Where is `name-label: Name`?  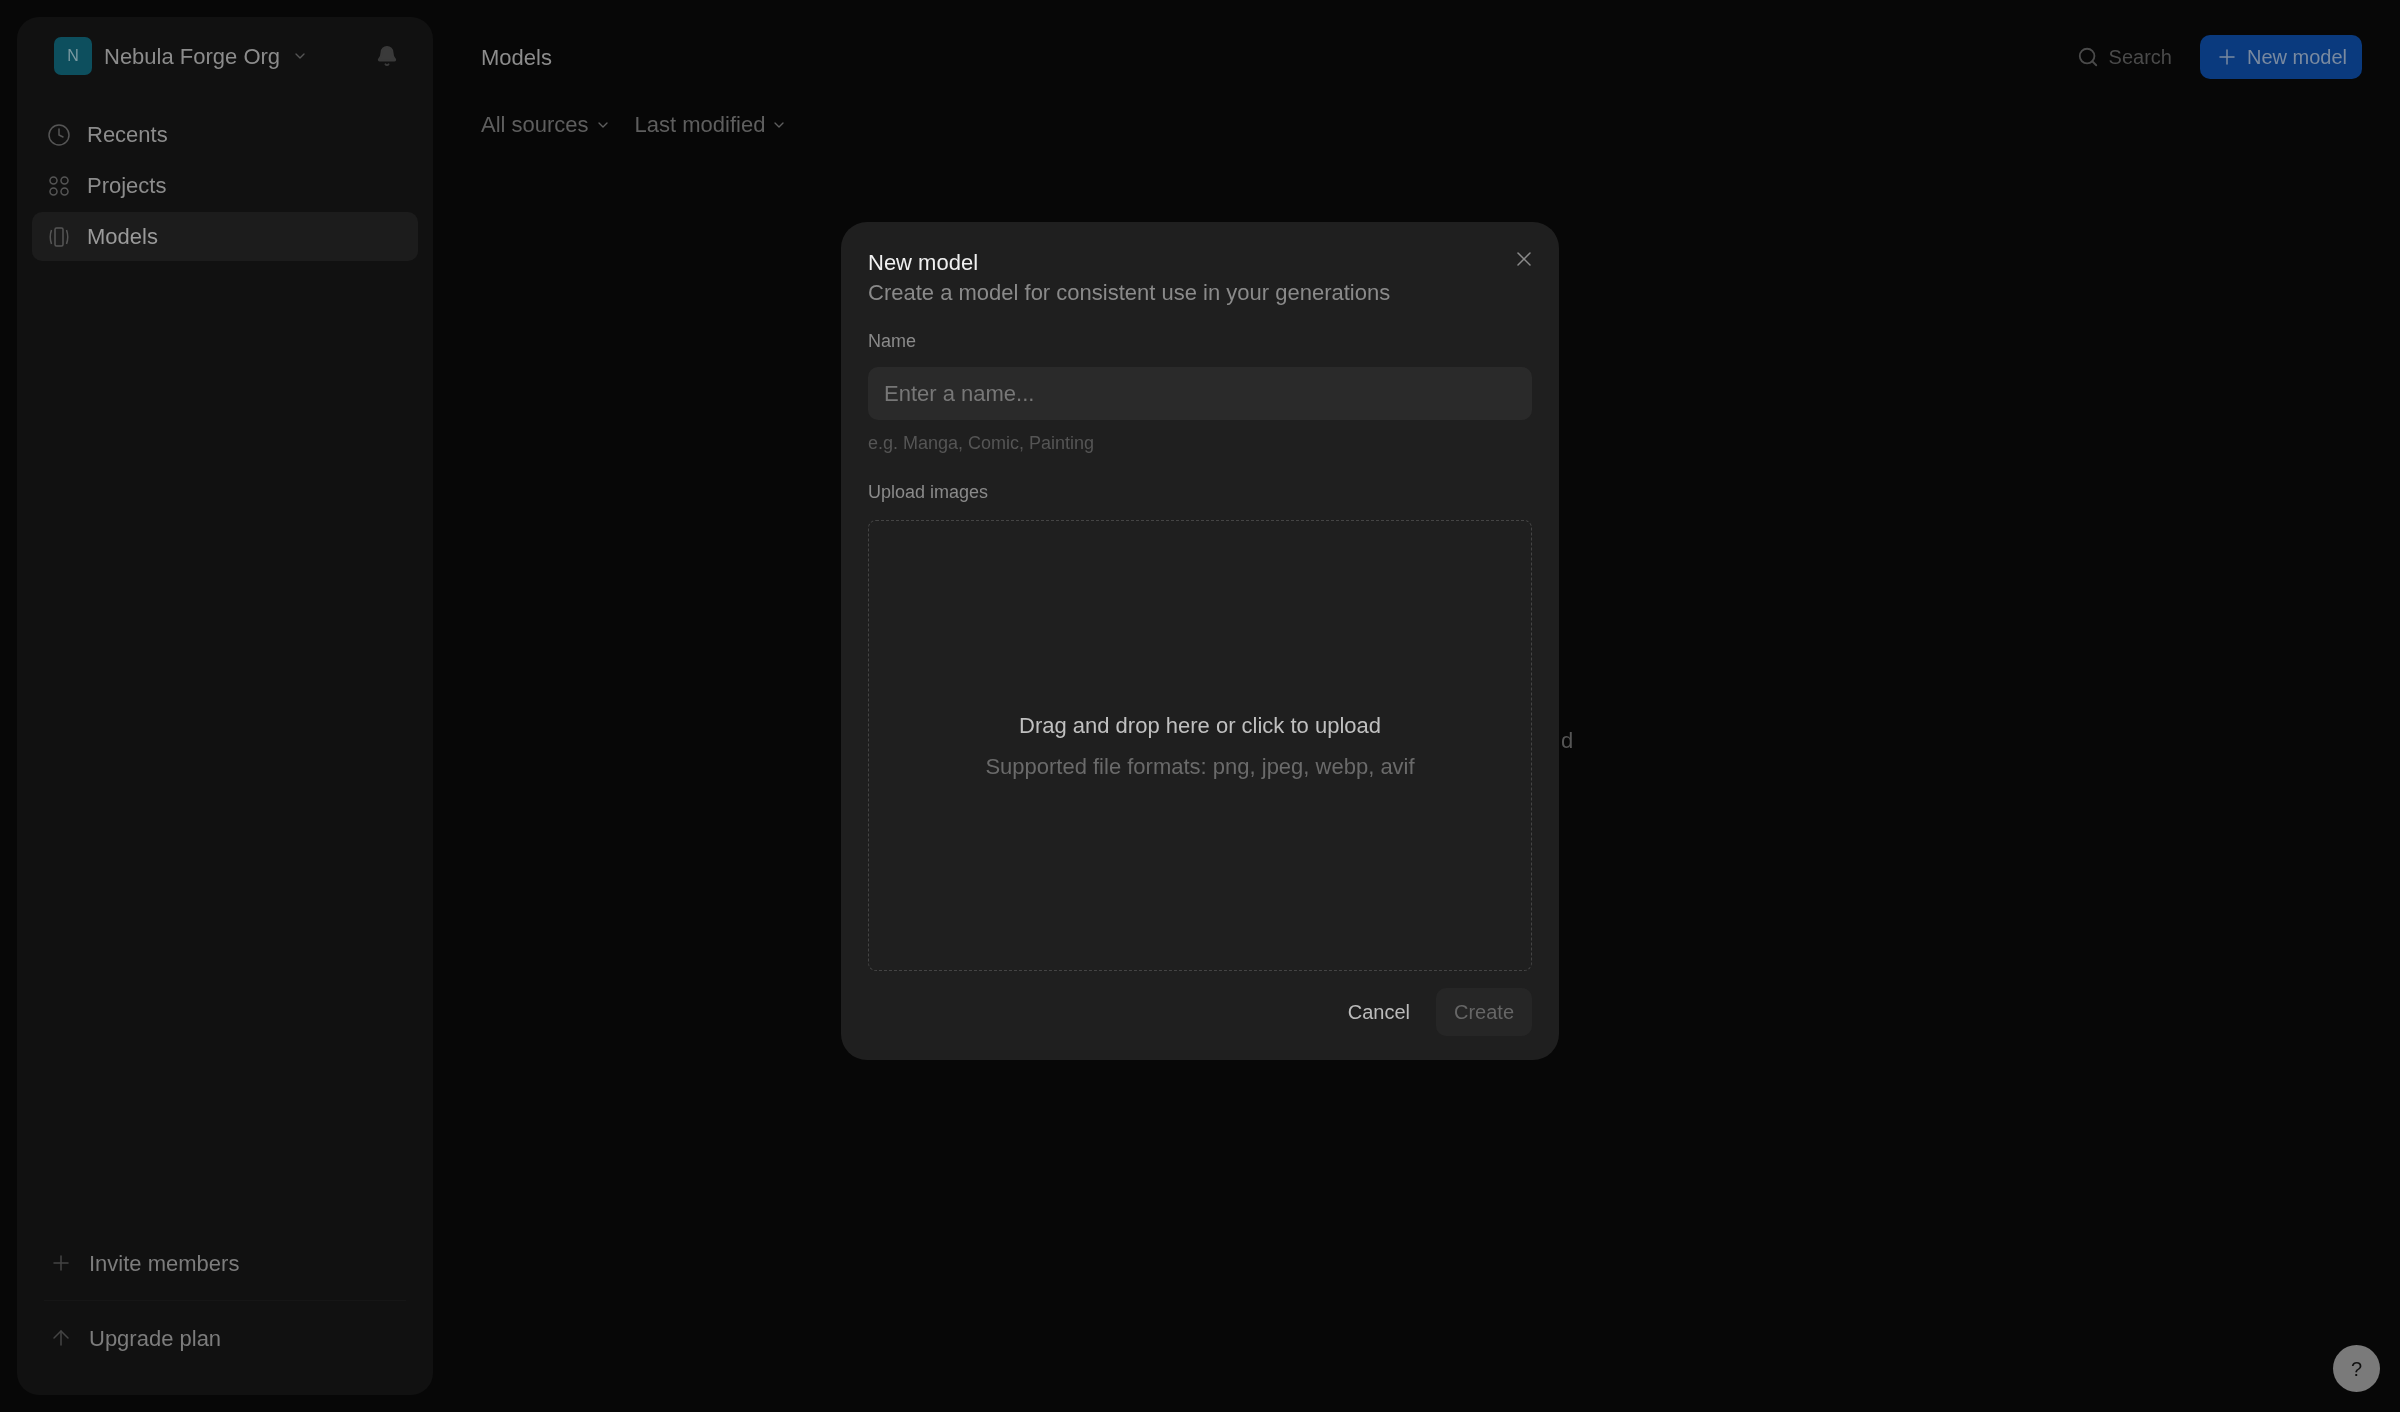
name-label: Name is located at coordinates (892, 341).